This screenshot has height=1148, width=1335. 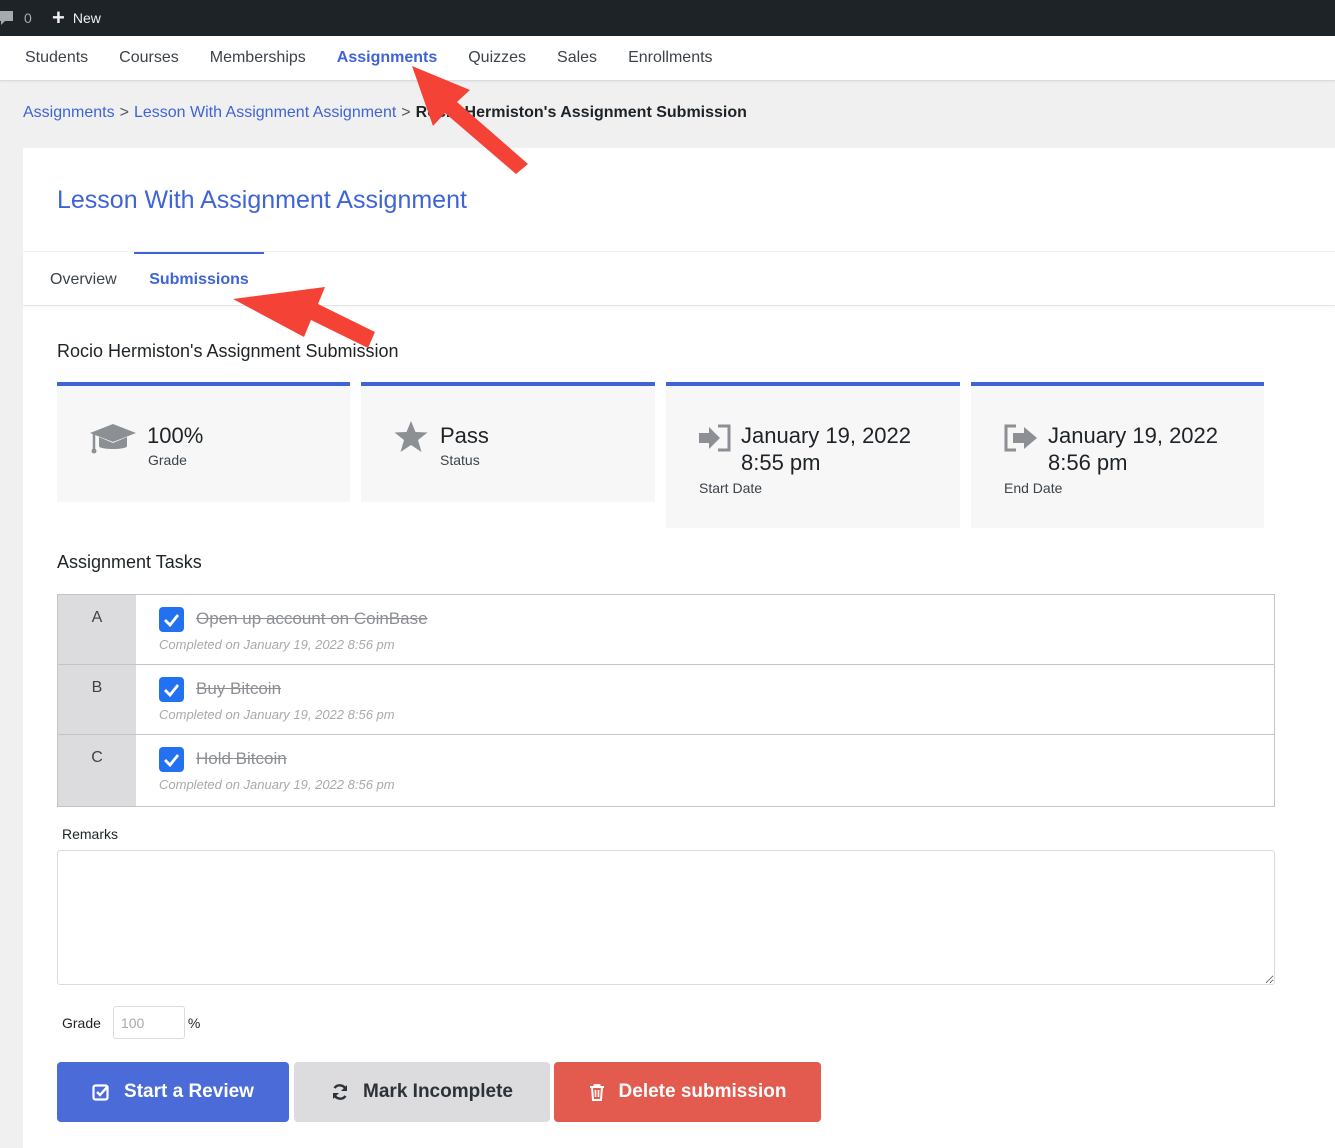 What do you see at coordinates (411, 436) in the screenshot?
I see `star-icon` at bounding box center [411, 436].